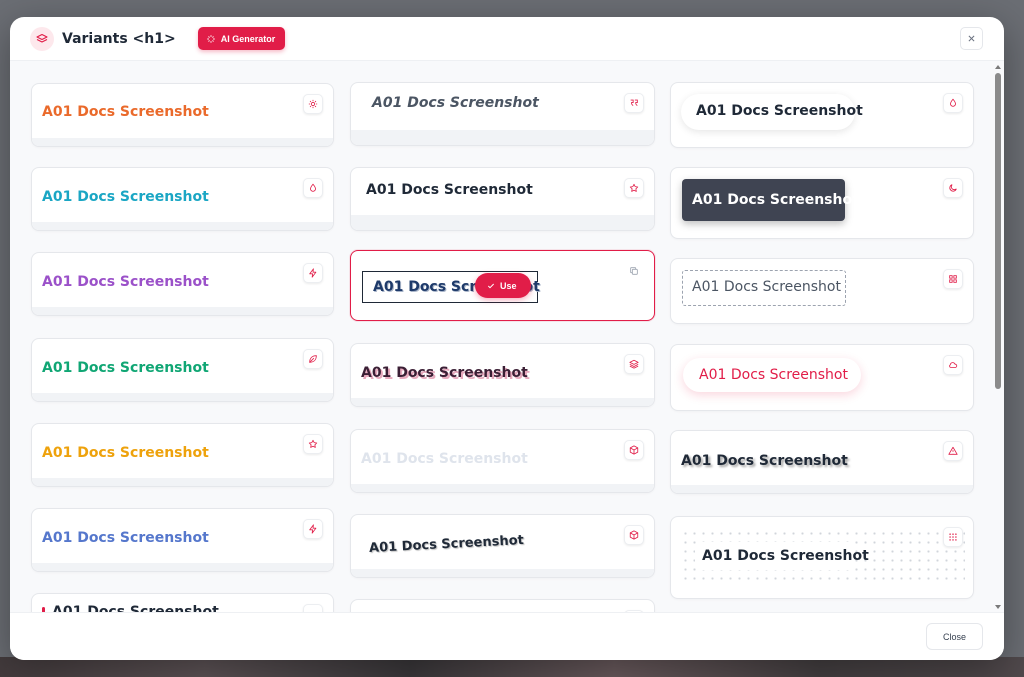 Image resolution: width=1024 pixels, height=677 pixels. Describe the element at coordinates (998, 67) in the screenshot. I see `scroll-up-arrow-icon` at that location.